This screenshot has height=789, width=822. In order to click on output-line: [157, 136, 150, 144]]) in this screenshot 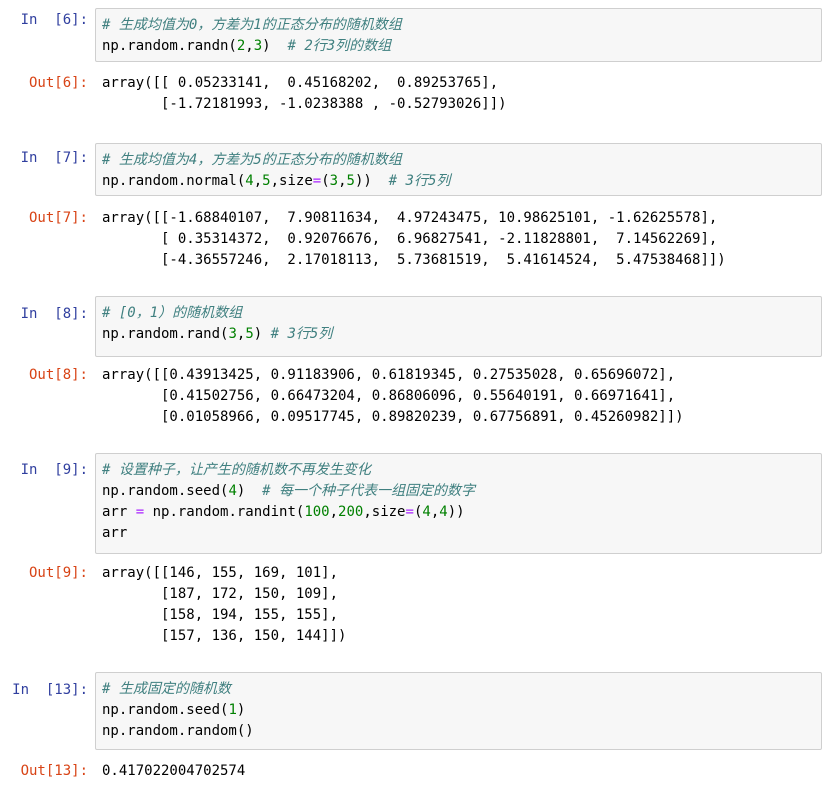, I will do `click(224, 636)`.